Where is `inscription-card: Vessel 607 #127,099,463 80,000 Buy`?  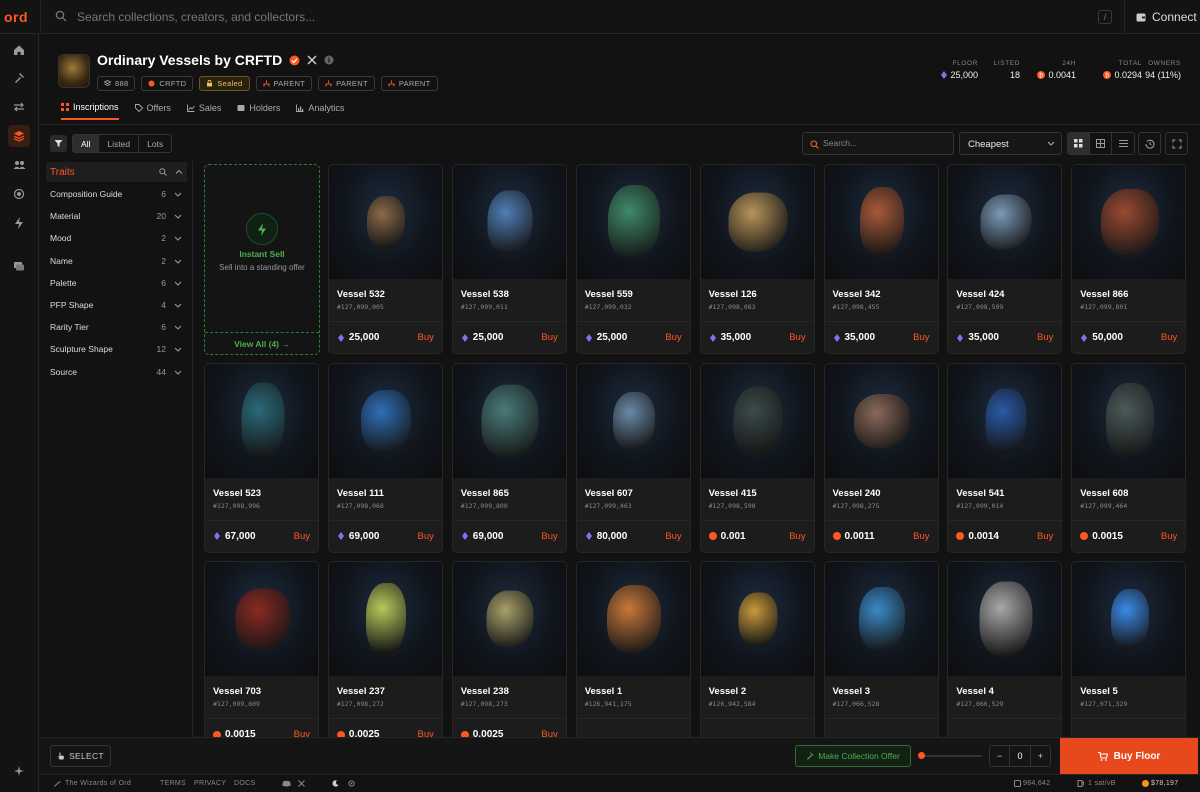 inscription-card: Vessel 607 #127,099,463 80,000 Buy is located at coordinates (633, 457).